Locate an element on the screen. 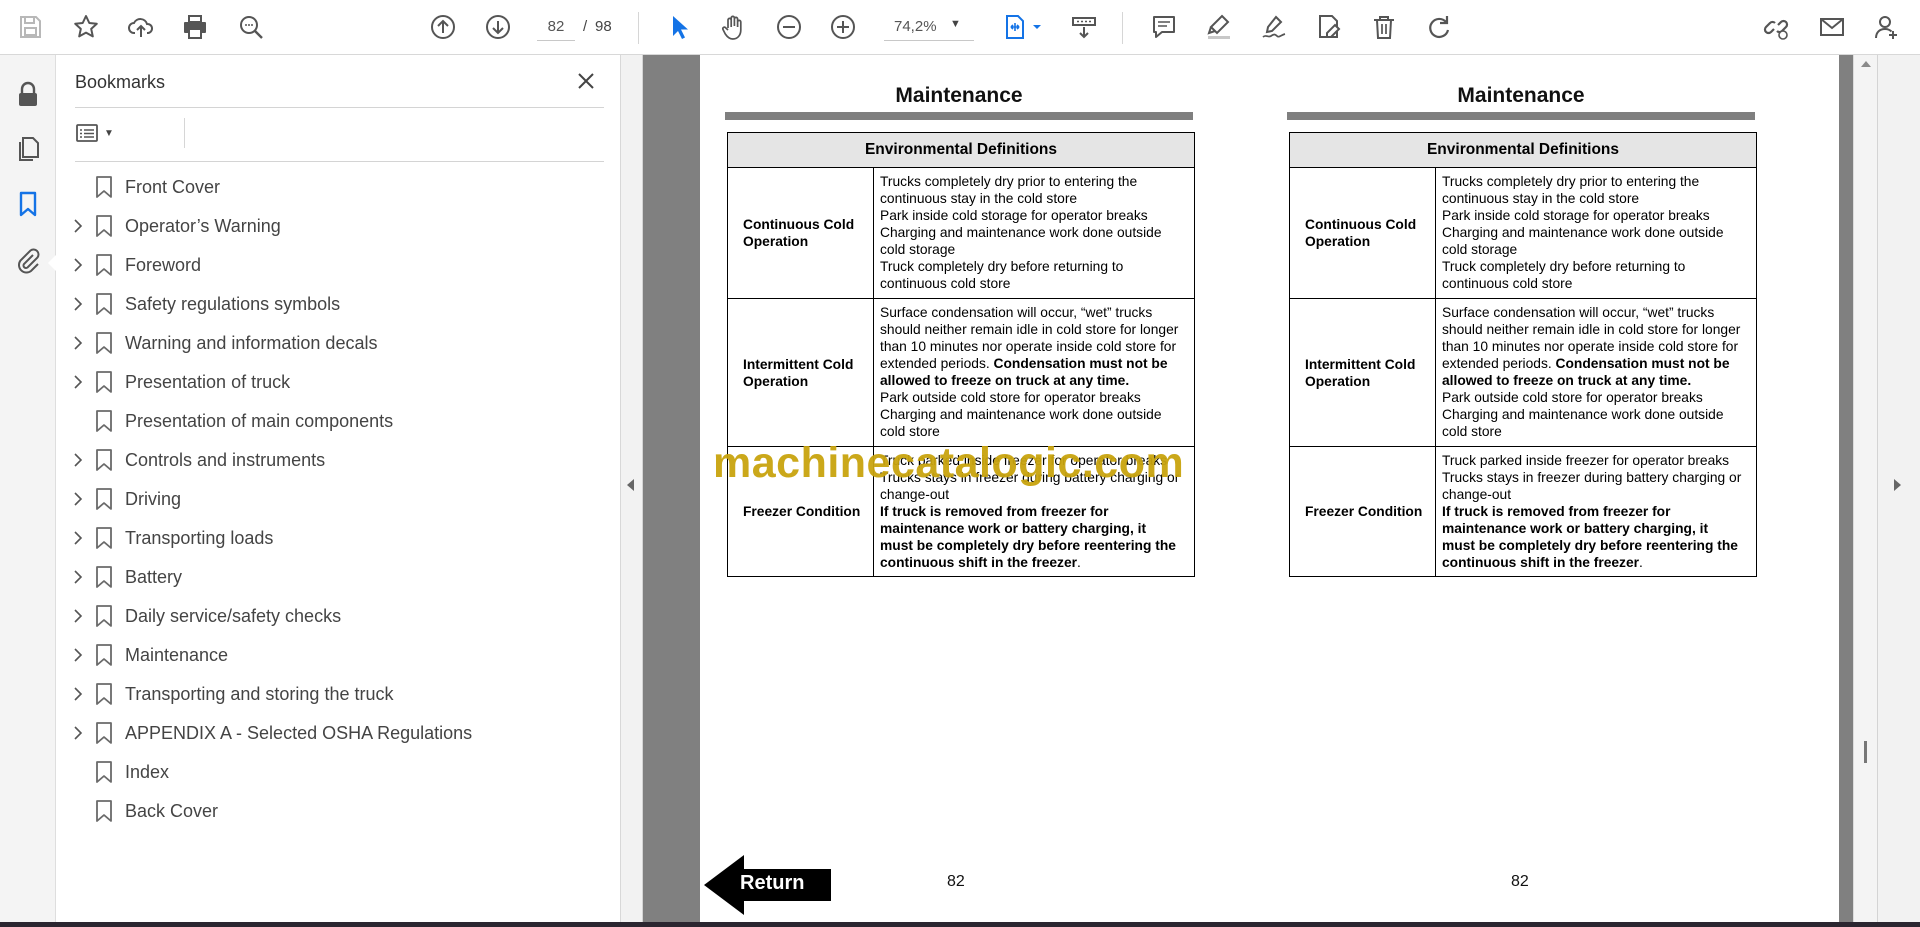  bookmark-item: Daily service/safety checks is located at coordinates (338, 616).